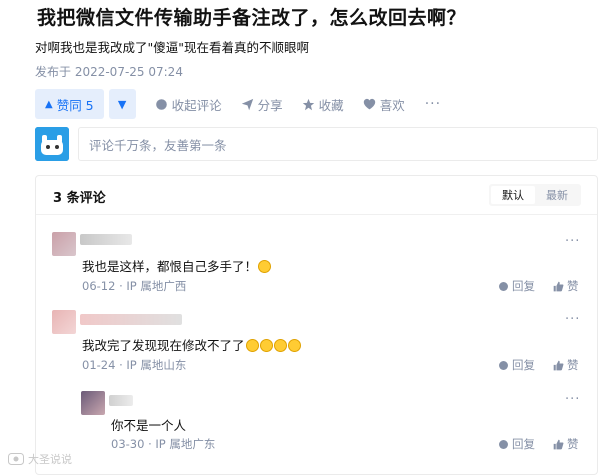 The width and height of the screenshot is (600, 475). I want to click on comment-icon, so click(161, 104).